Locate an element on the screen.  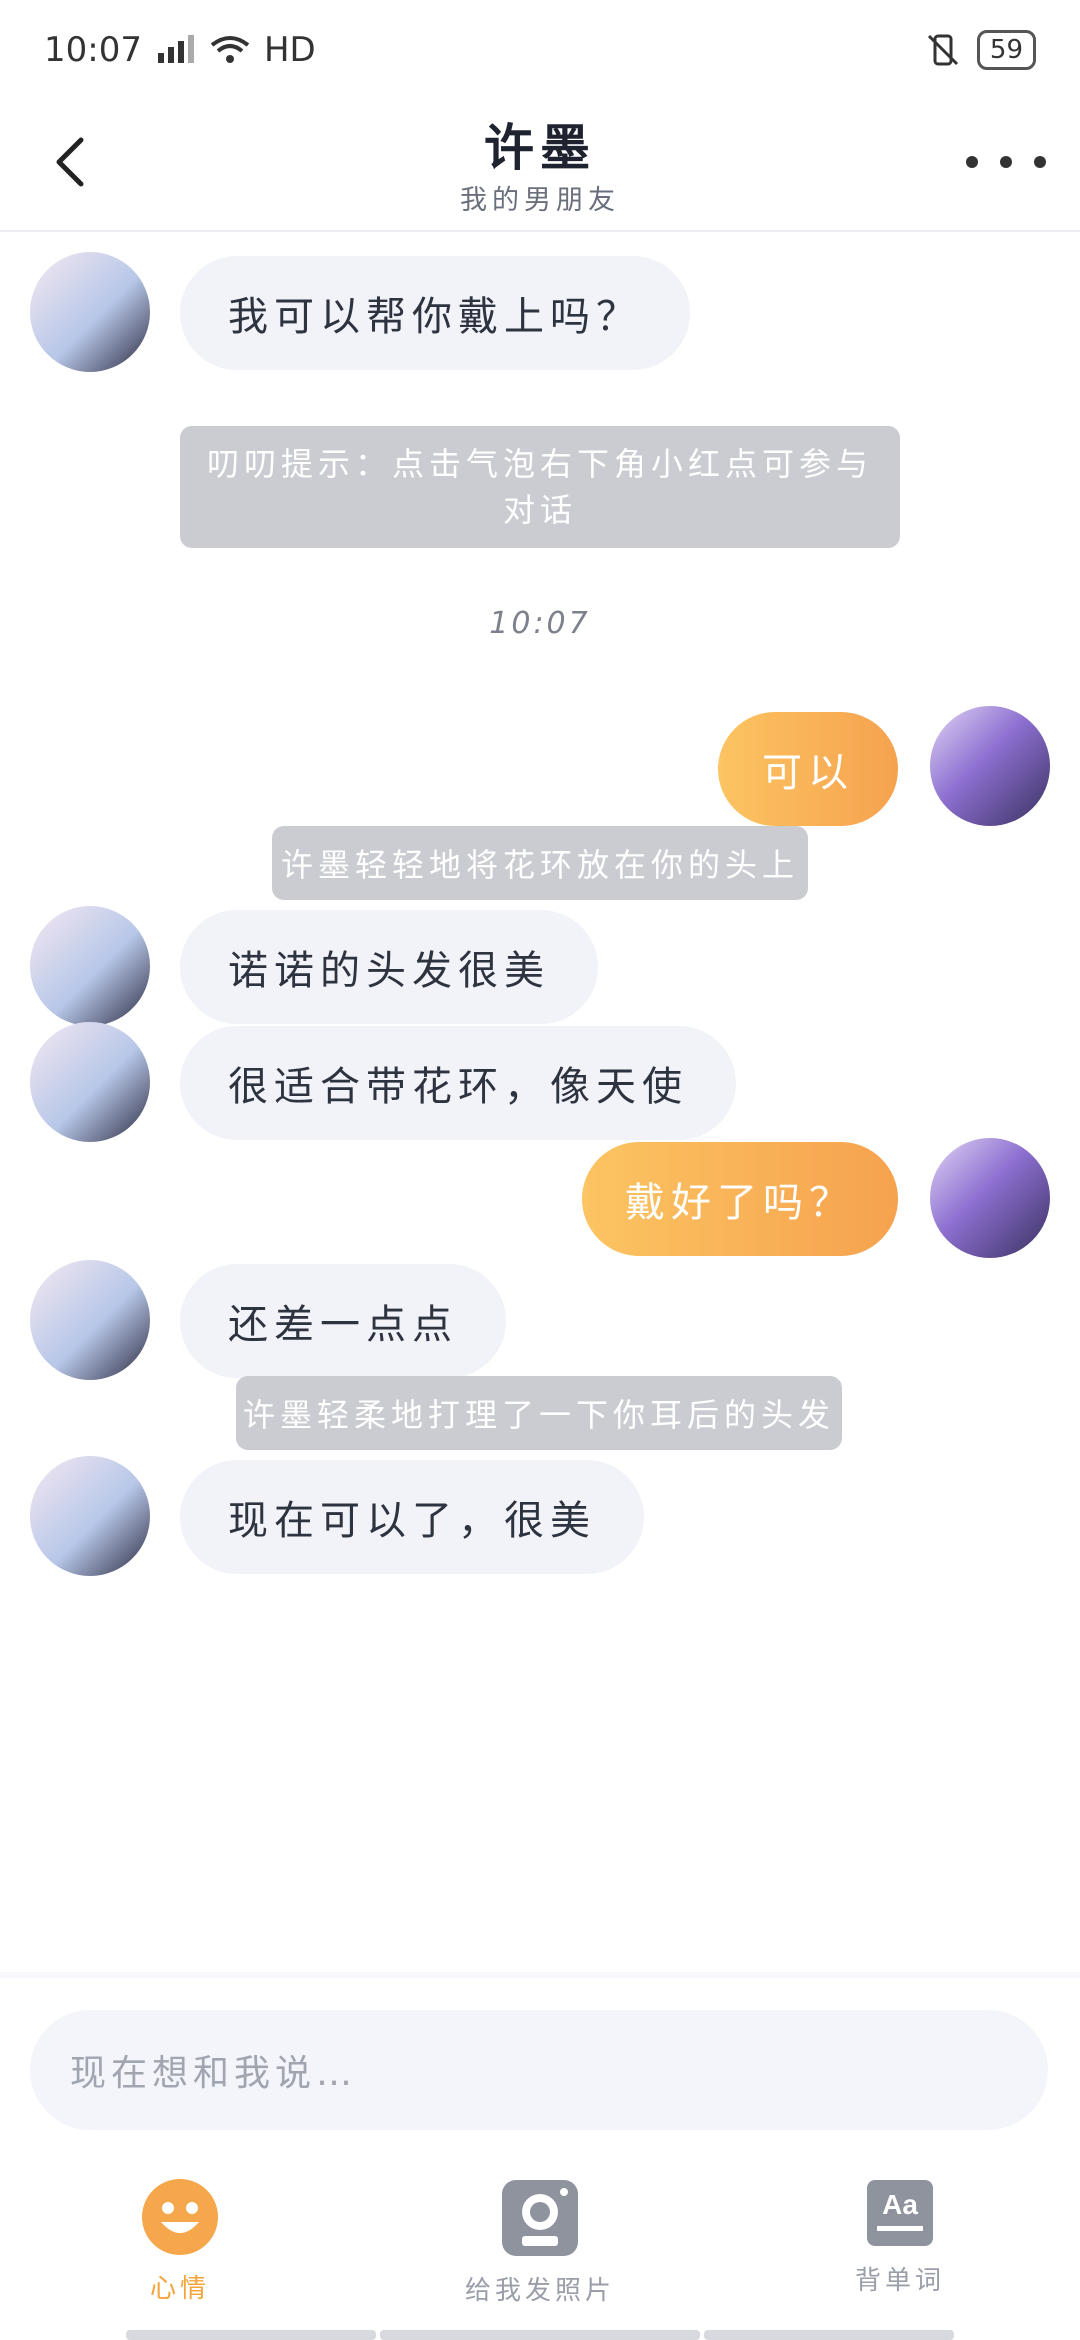
chat-header: 许墨 我的男朋友 is located at coordinates (540, 166).